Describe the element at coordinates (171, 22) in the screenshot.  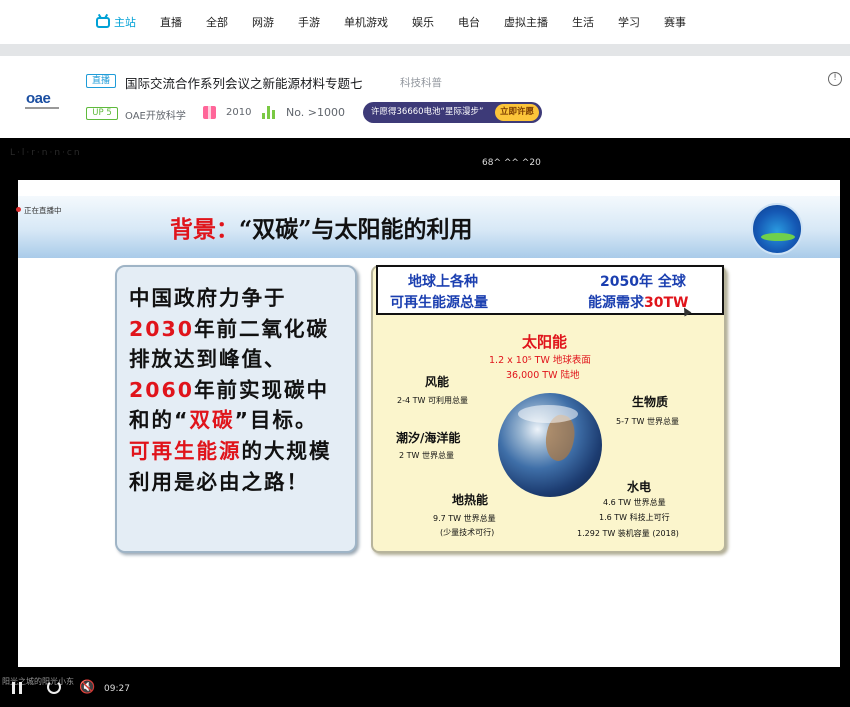
I see `nav-item-live: 直播` at that location.